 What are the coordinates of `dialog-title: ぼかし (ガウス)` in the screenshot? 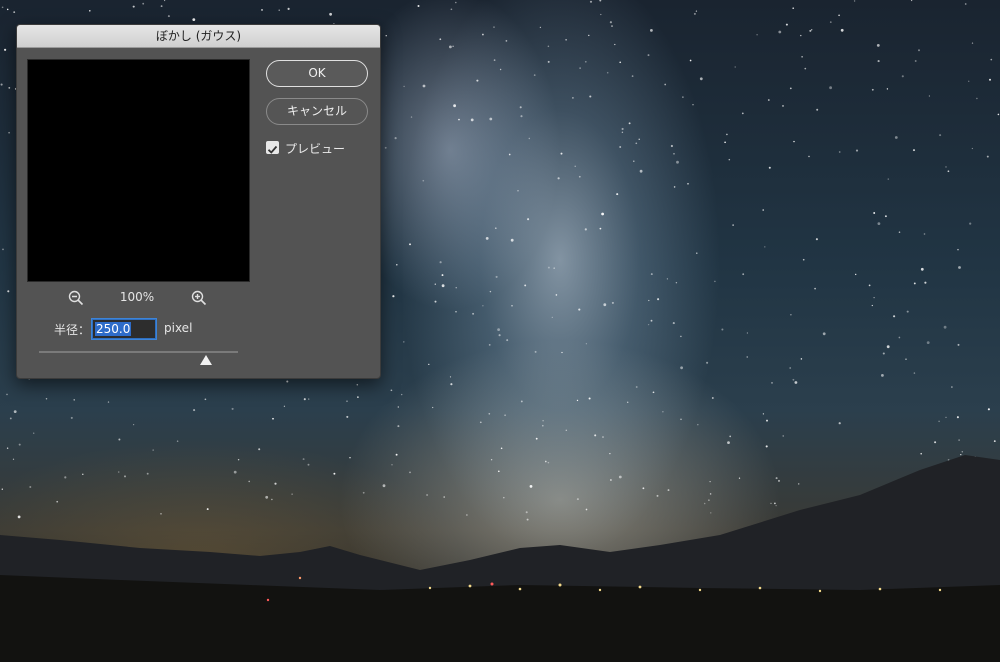 It's located at (198, 36).